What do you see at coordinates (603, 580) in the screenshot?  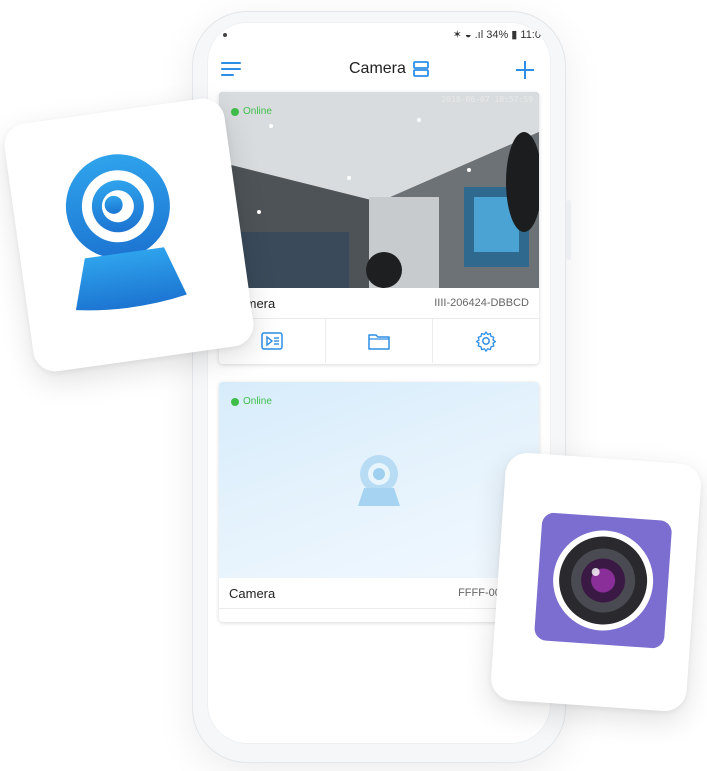 I see `purple-lens-logo` at bounding box center [603, 580].